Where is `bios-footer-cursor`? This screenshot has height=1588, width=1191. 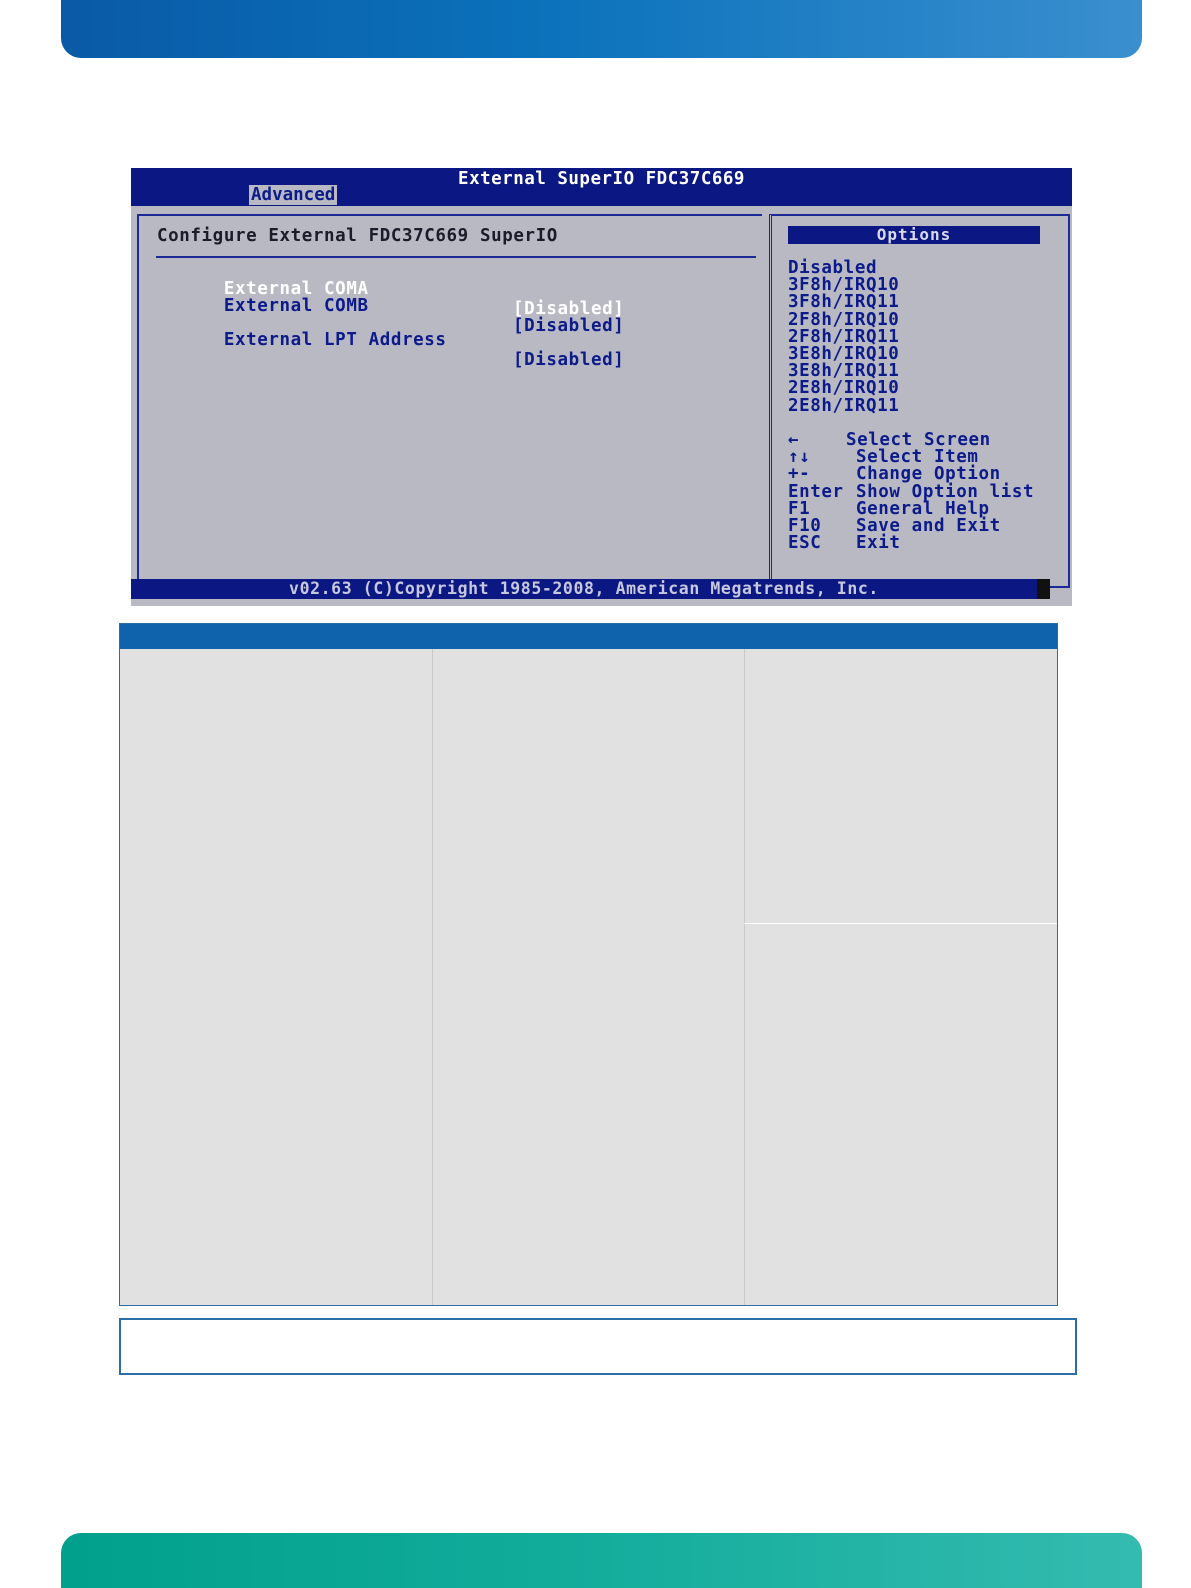 bios-footer-cursor is located at coordinates (1043, 589).